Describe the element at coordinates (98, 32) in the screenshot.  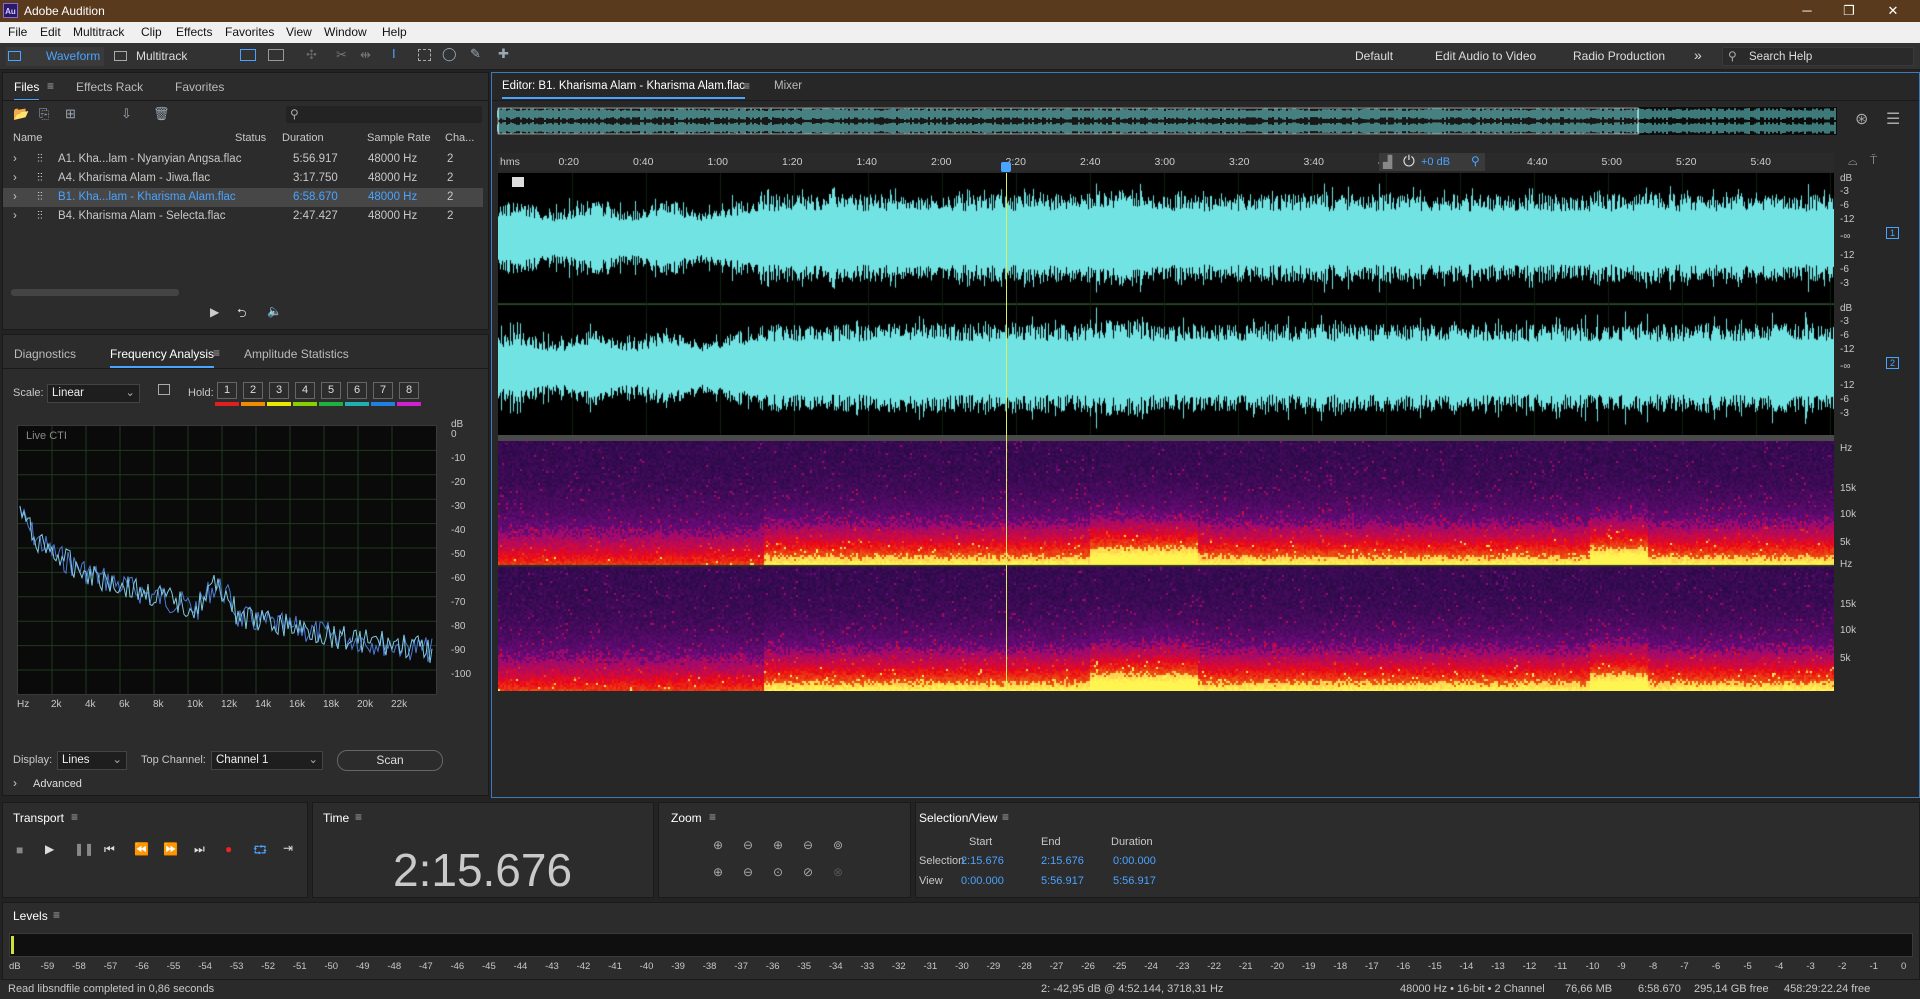
I see `menu-multitrack: Multitrack` at that location.